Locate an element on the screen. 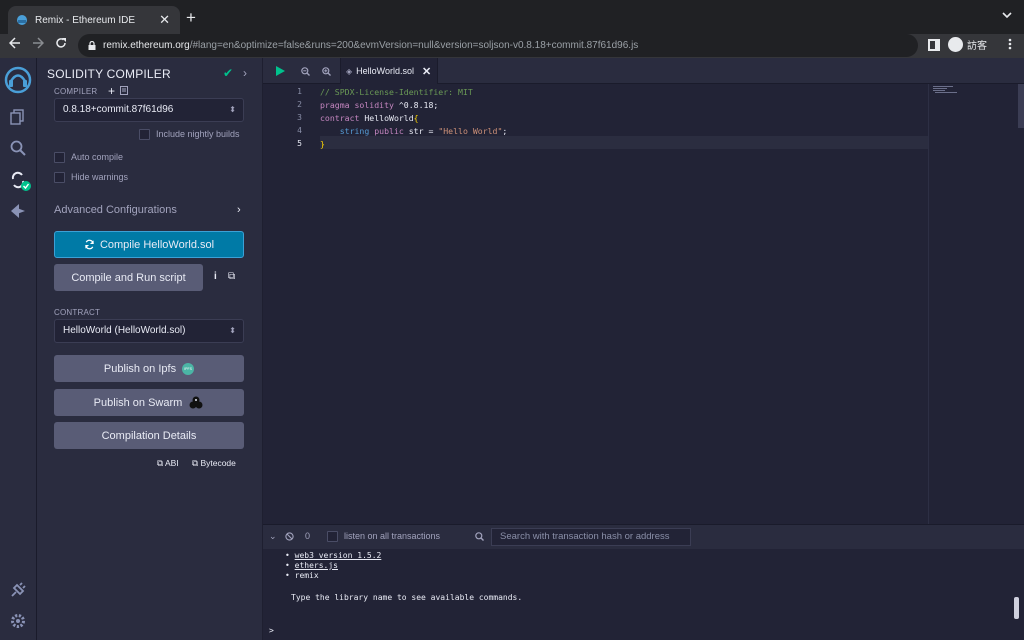 The height and width of the screenshot is (640, 1024). panel-title: SOLIDITY COMPILER is located at coordinates (109, 74).